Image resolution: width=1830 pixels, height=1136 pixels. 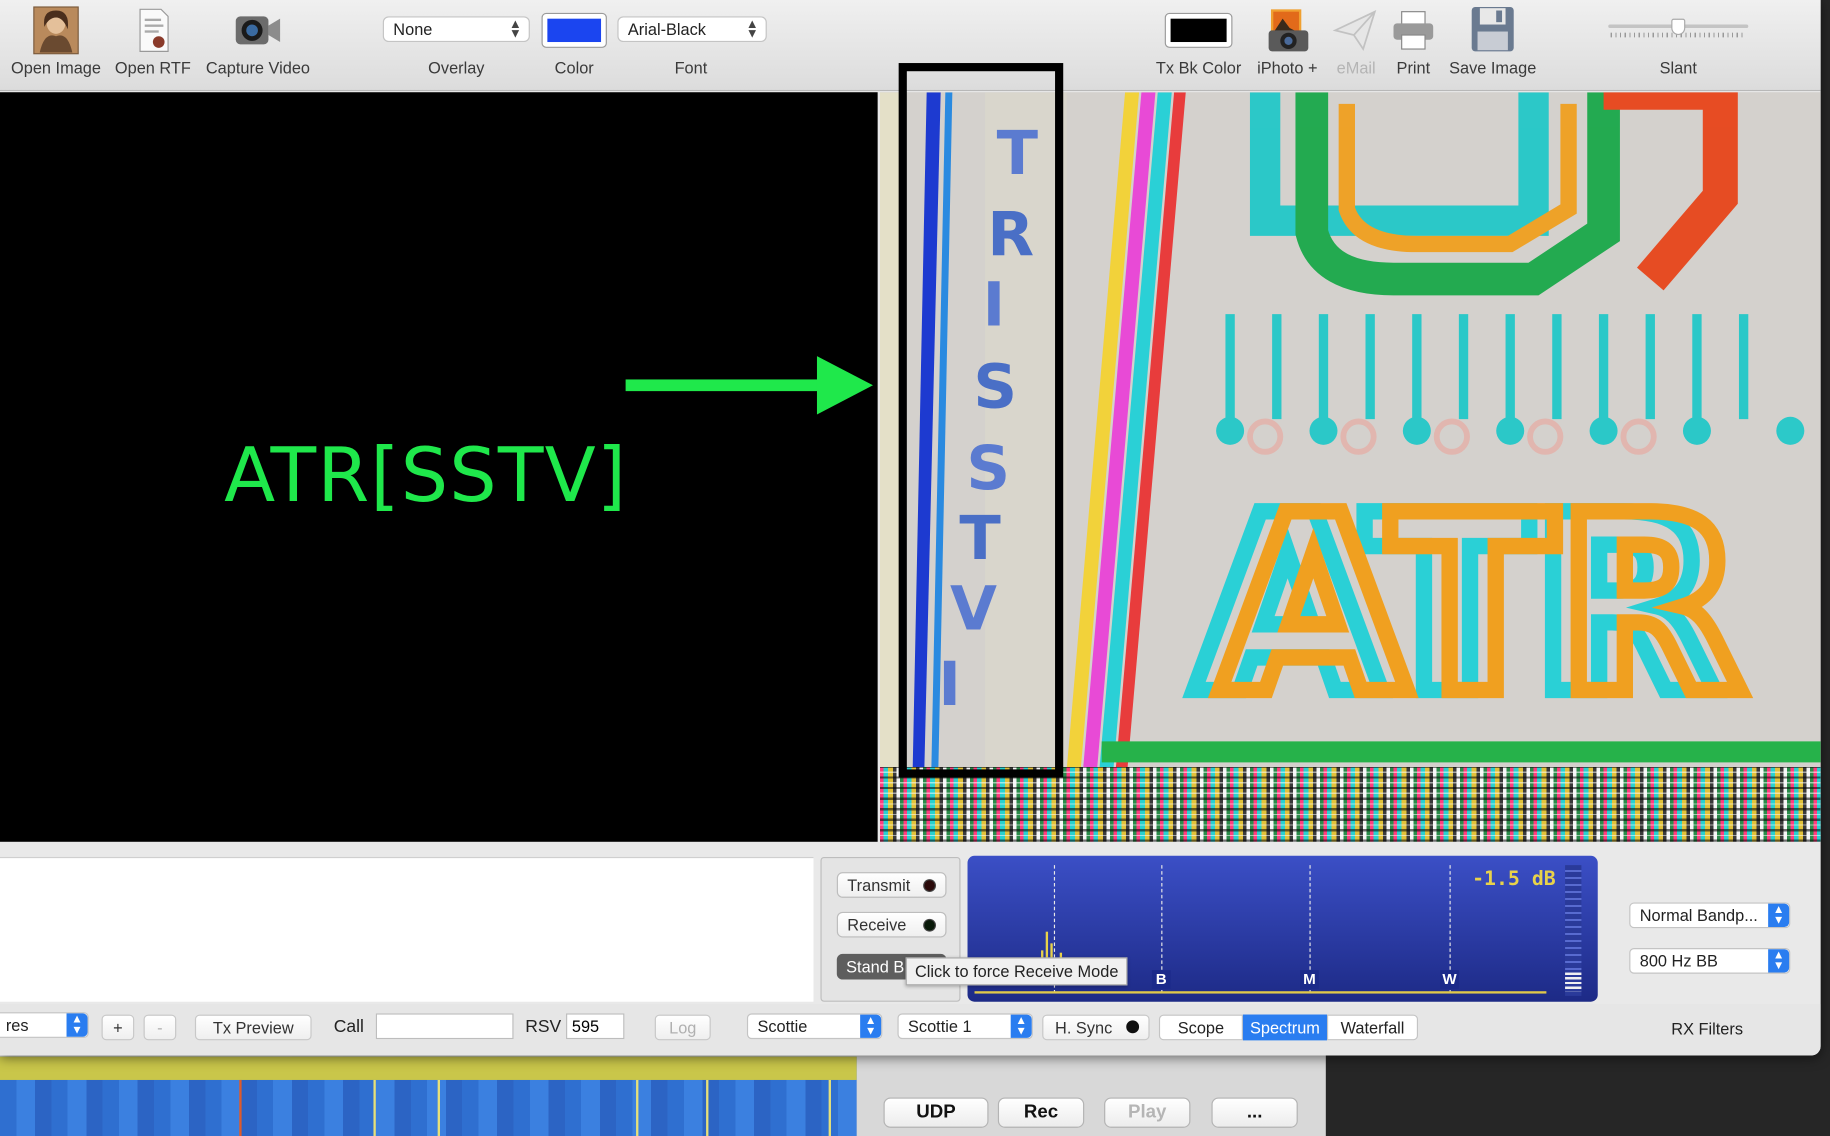 What do you see at coordinates (428, 1068) in the screenshot?
I see `waterfall-band` at bounding box center [428, 1068].